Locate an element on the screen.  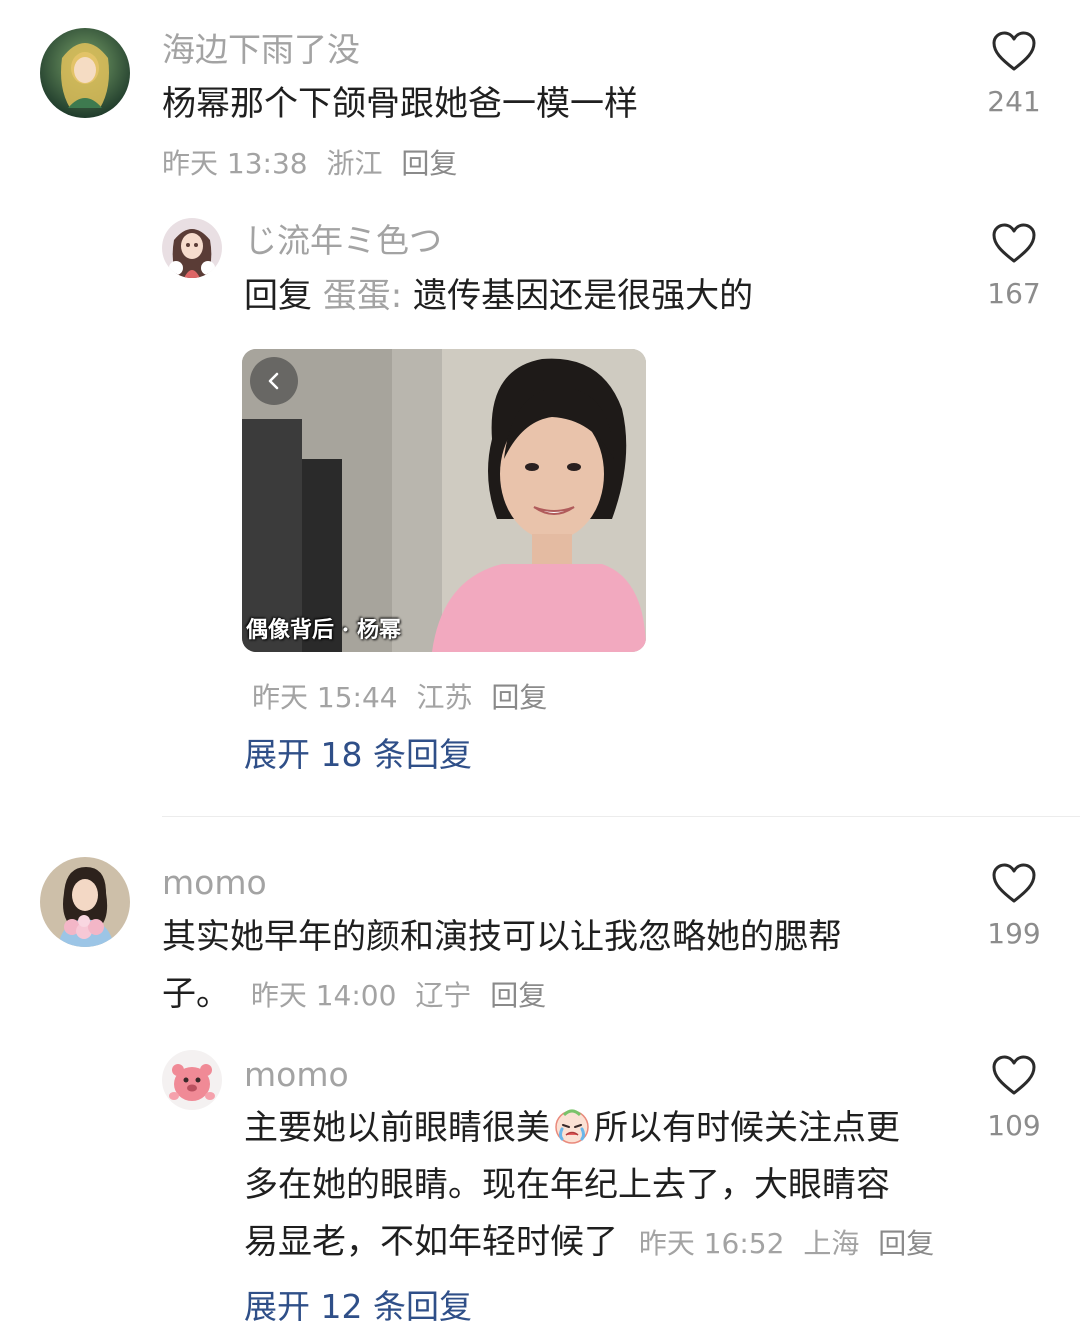
expand-replies-button: 展开 12 条回复 is located at coordinates (358, 1306).